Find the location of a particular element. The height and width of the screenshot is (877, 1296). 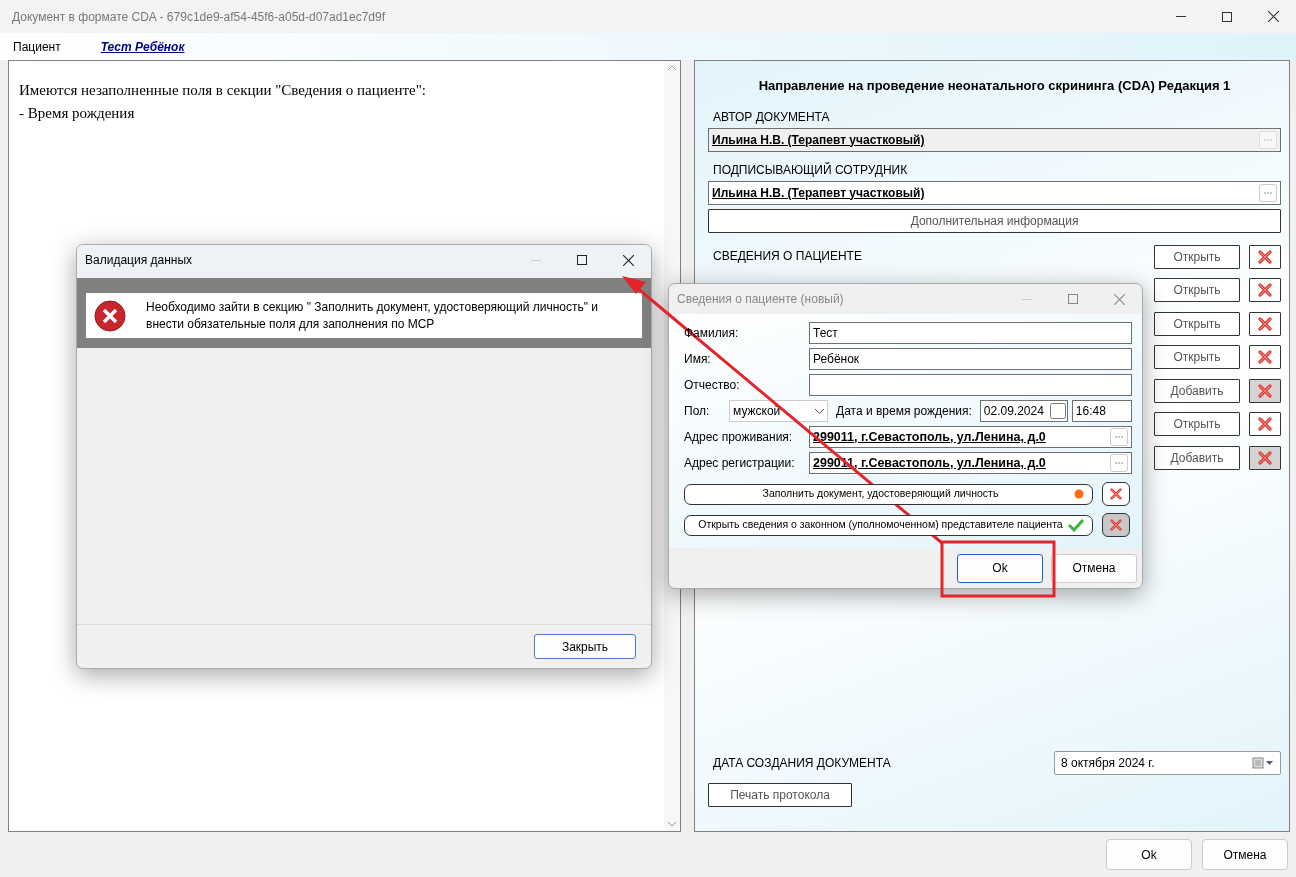

message-text: - Время рождения is located at coordinates (77, 113).